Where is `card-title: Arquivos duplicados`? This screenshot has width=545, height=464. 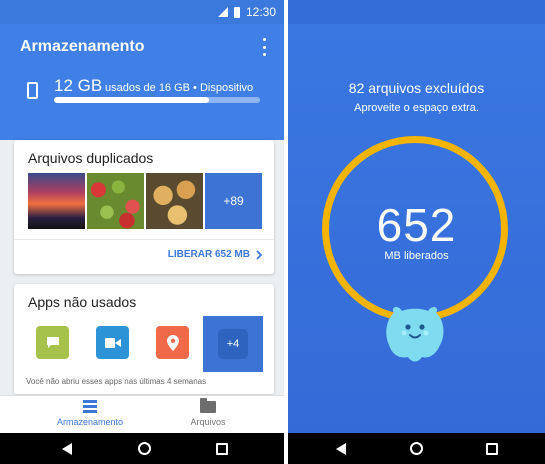 card-title: Arquivos duplicados is located at coordinates (91, 158).